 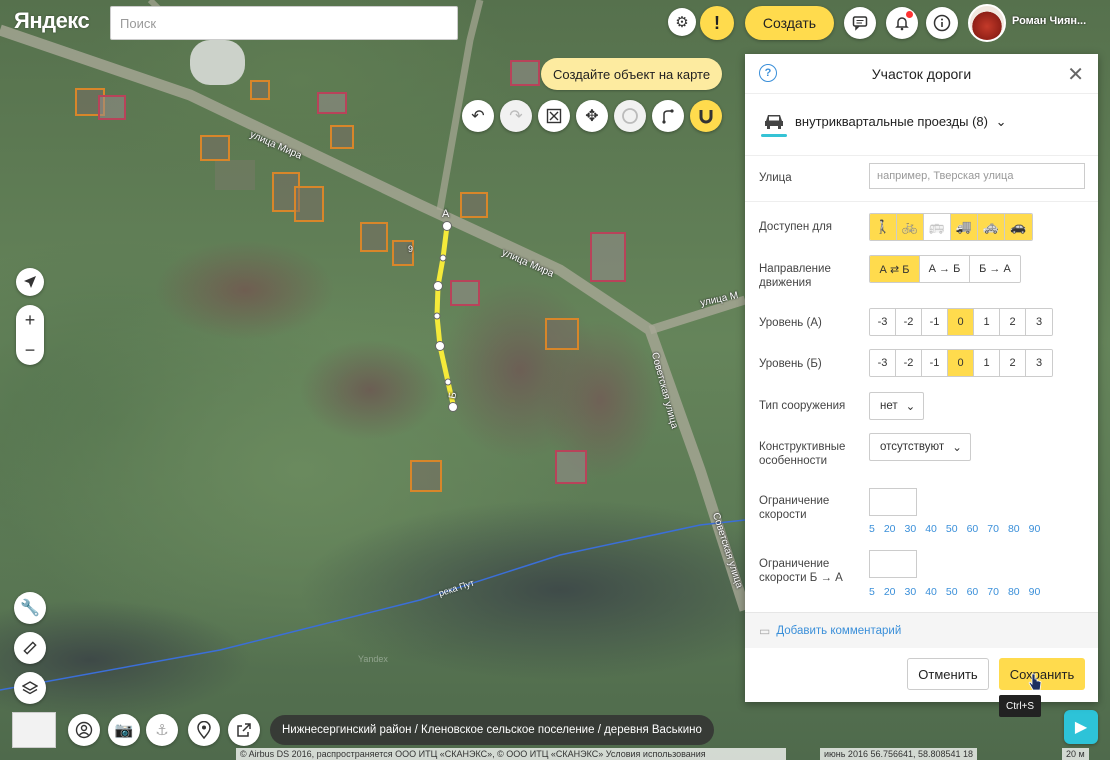 I want to click on create-object-tooltip: Создайте объект на карте, so click(x=632, y=74).